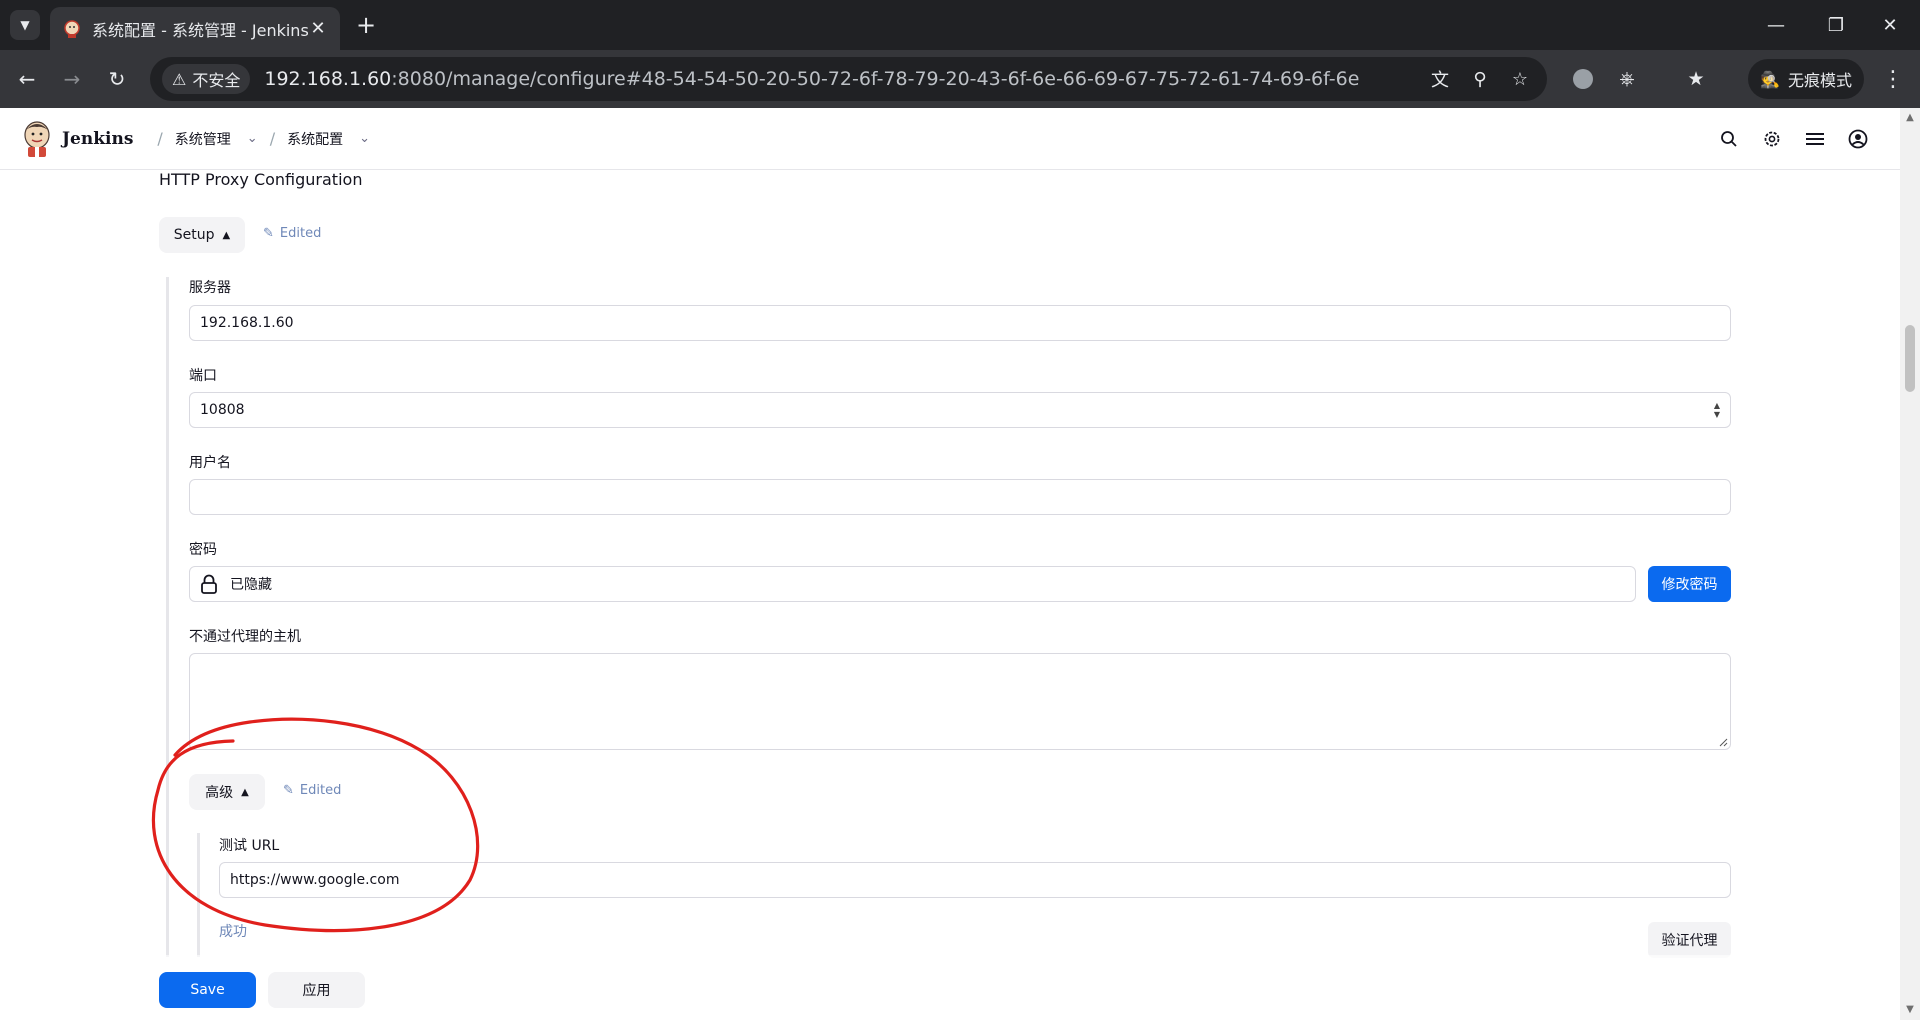 Image resolution: width=1920 pixels, height=1020 pixels. What do you see at coordinates (1910, 358) in the screenshot?
I see `scrollbar-thumb` at bounding box center [1910, 358].